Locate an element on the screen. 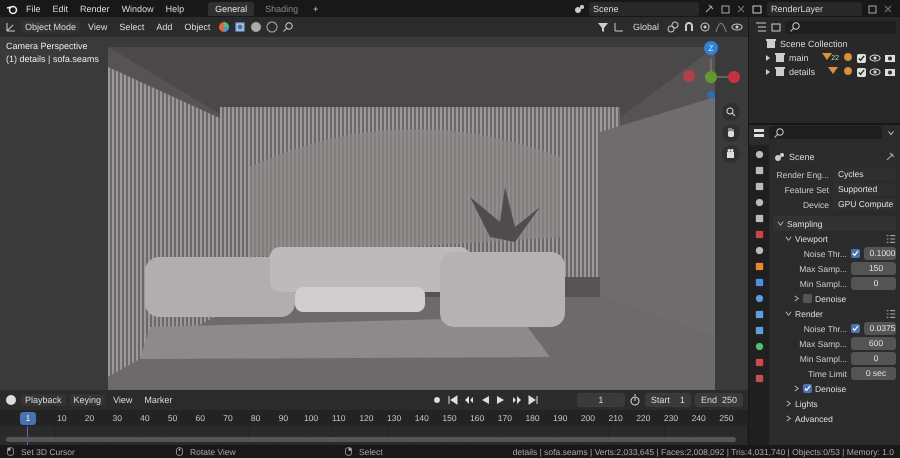 The height and width of the screenshot is (458, 900). jump-end-icon is located at coordinates (532, 400).